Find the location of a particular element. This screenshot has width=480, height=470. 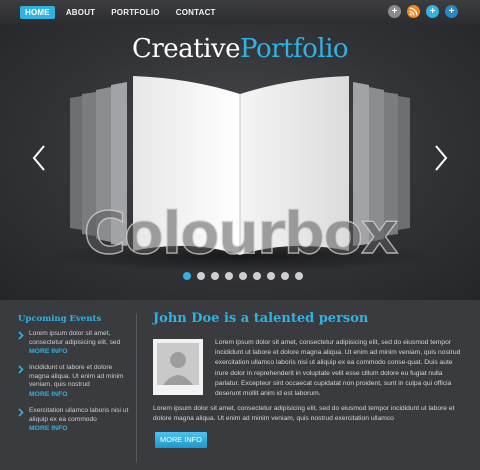

column-divider is located at coordinates (136, 388).